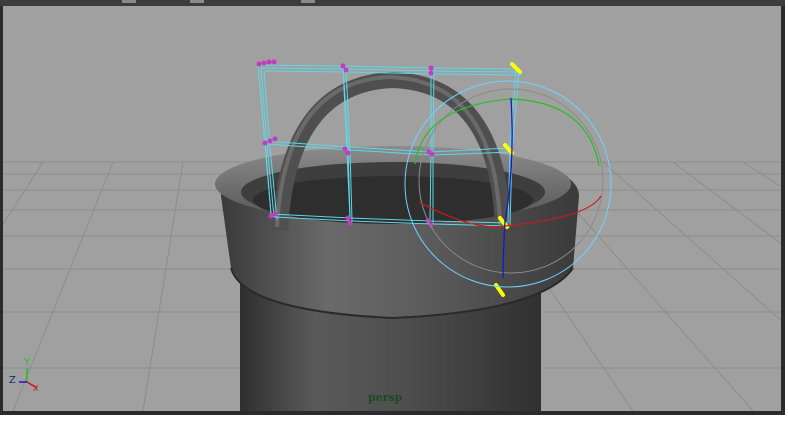 The width and height of the screenshot is (788, 422). I want to click on axis-label-z: Z, so click(12, 380).